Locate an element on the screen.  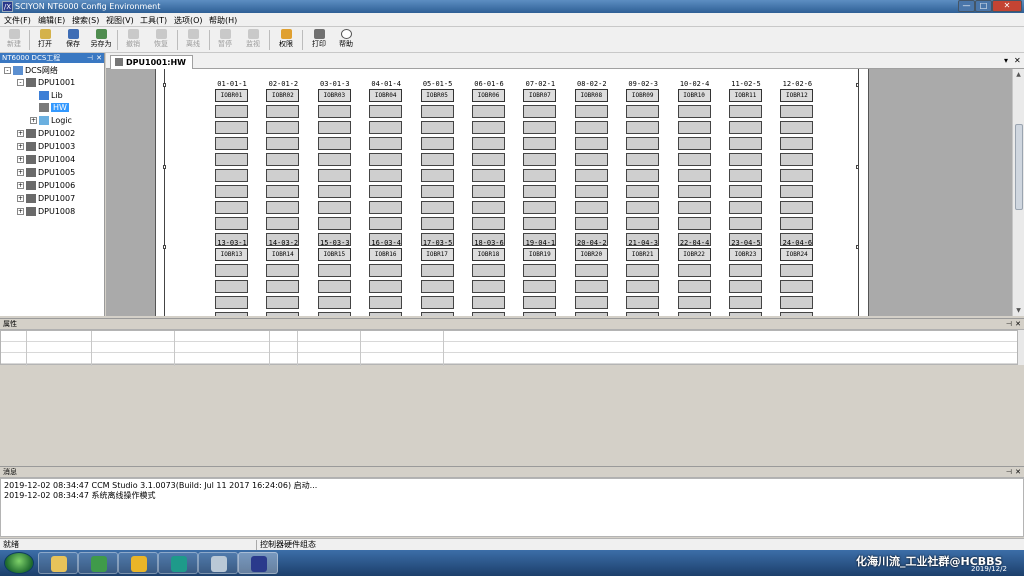
properties-grid is located at coordinates (509, 348).